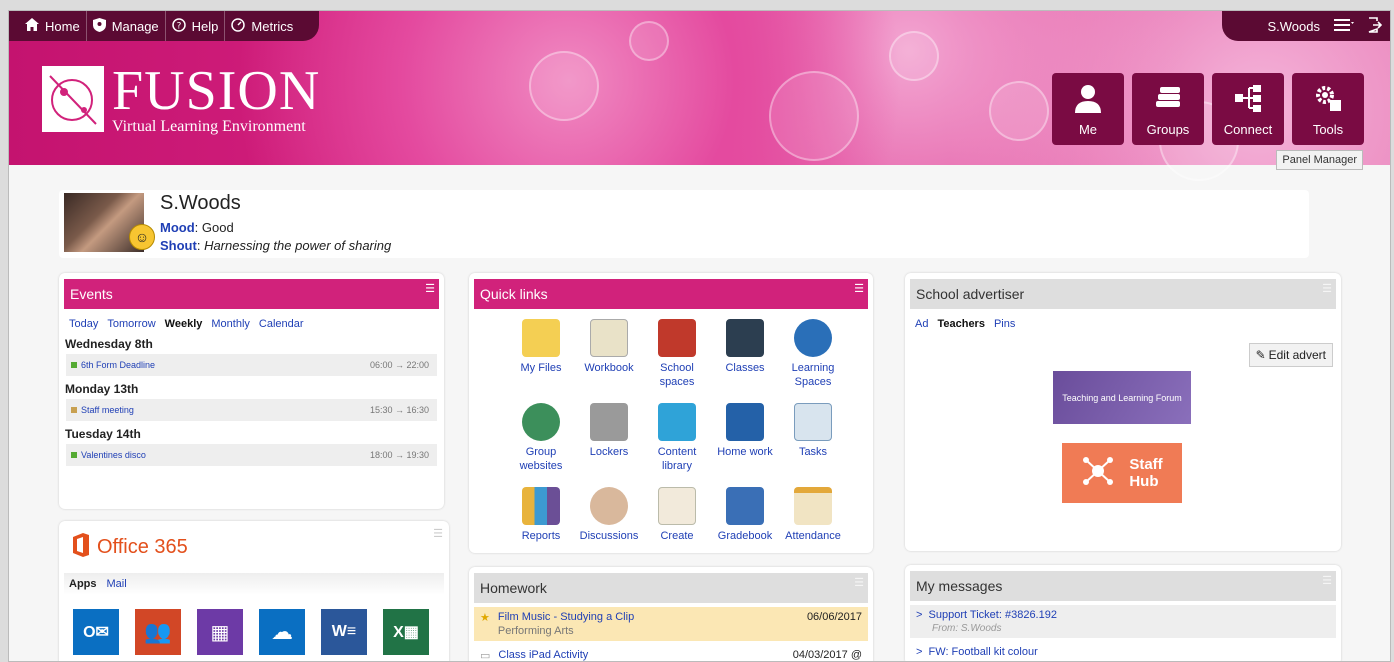  I want to click on message-title: Support Ticket: #3826.192, so click(992, 615).